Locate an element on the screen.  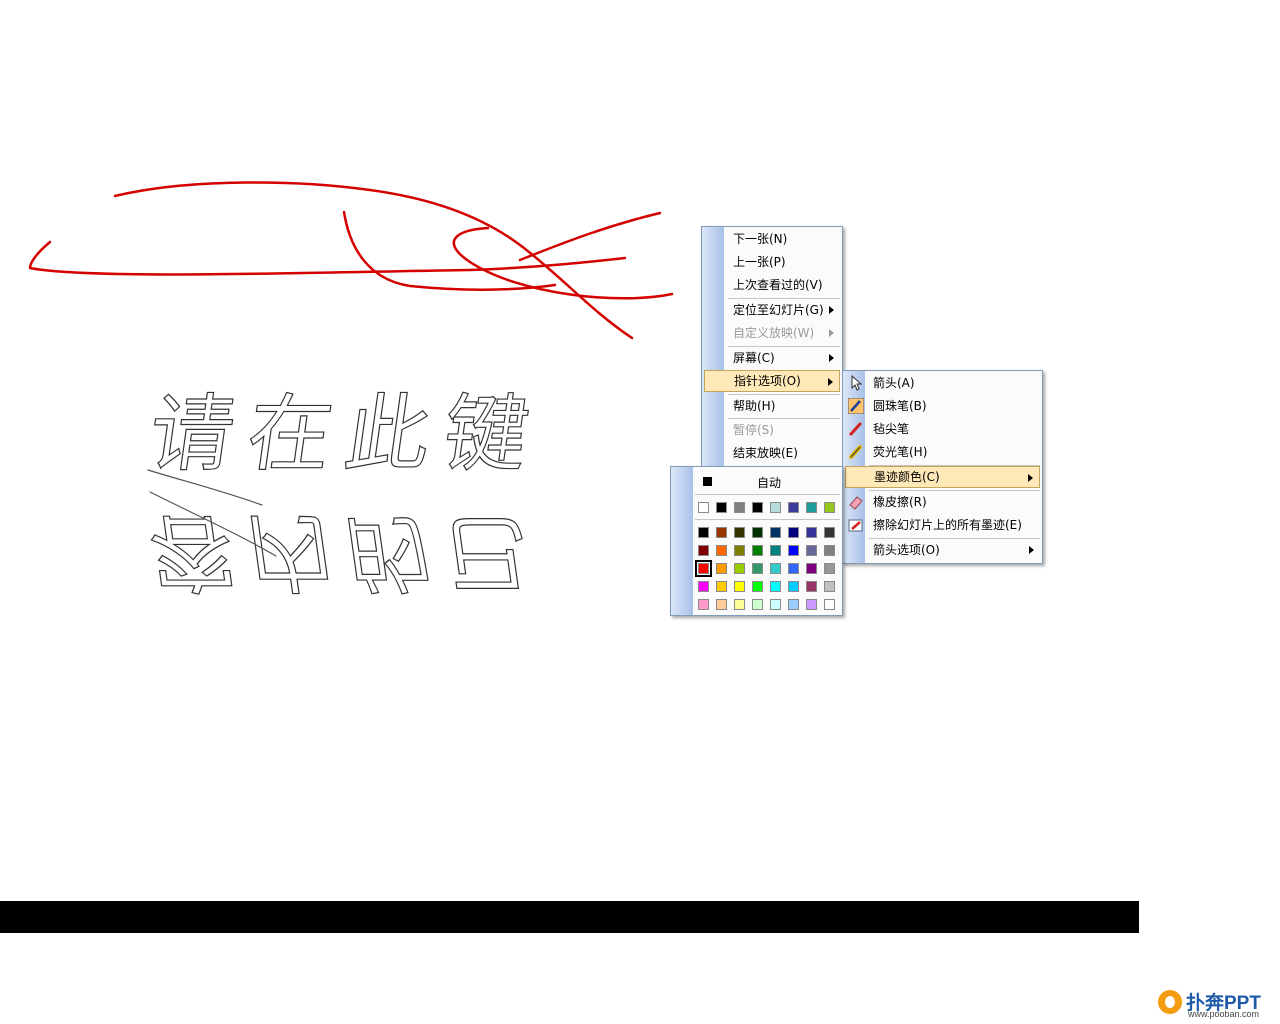
menu-item-label: 暂停(S) is located at coordinates (753, 430).